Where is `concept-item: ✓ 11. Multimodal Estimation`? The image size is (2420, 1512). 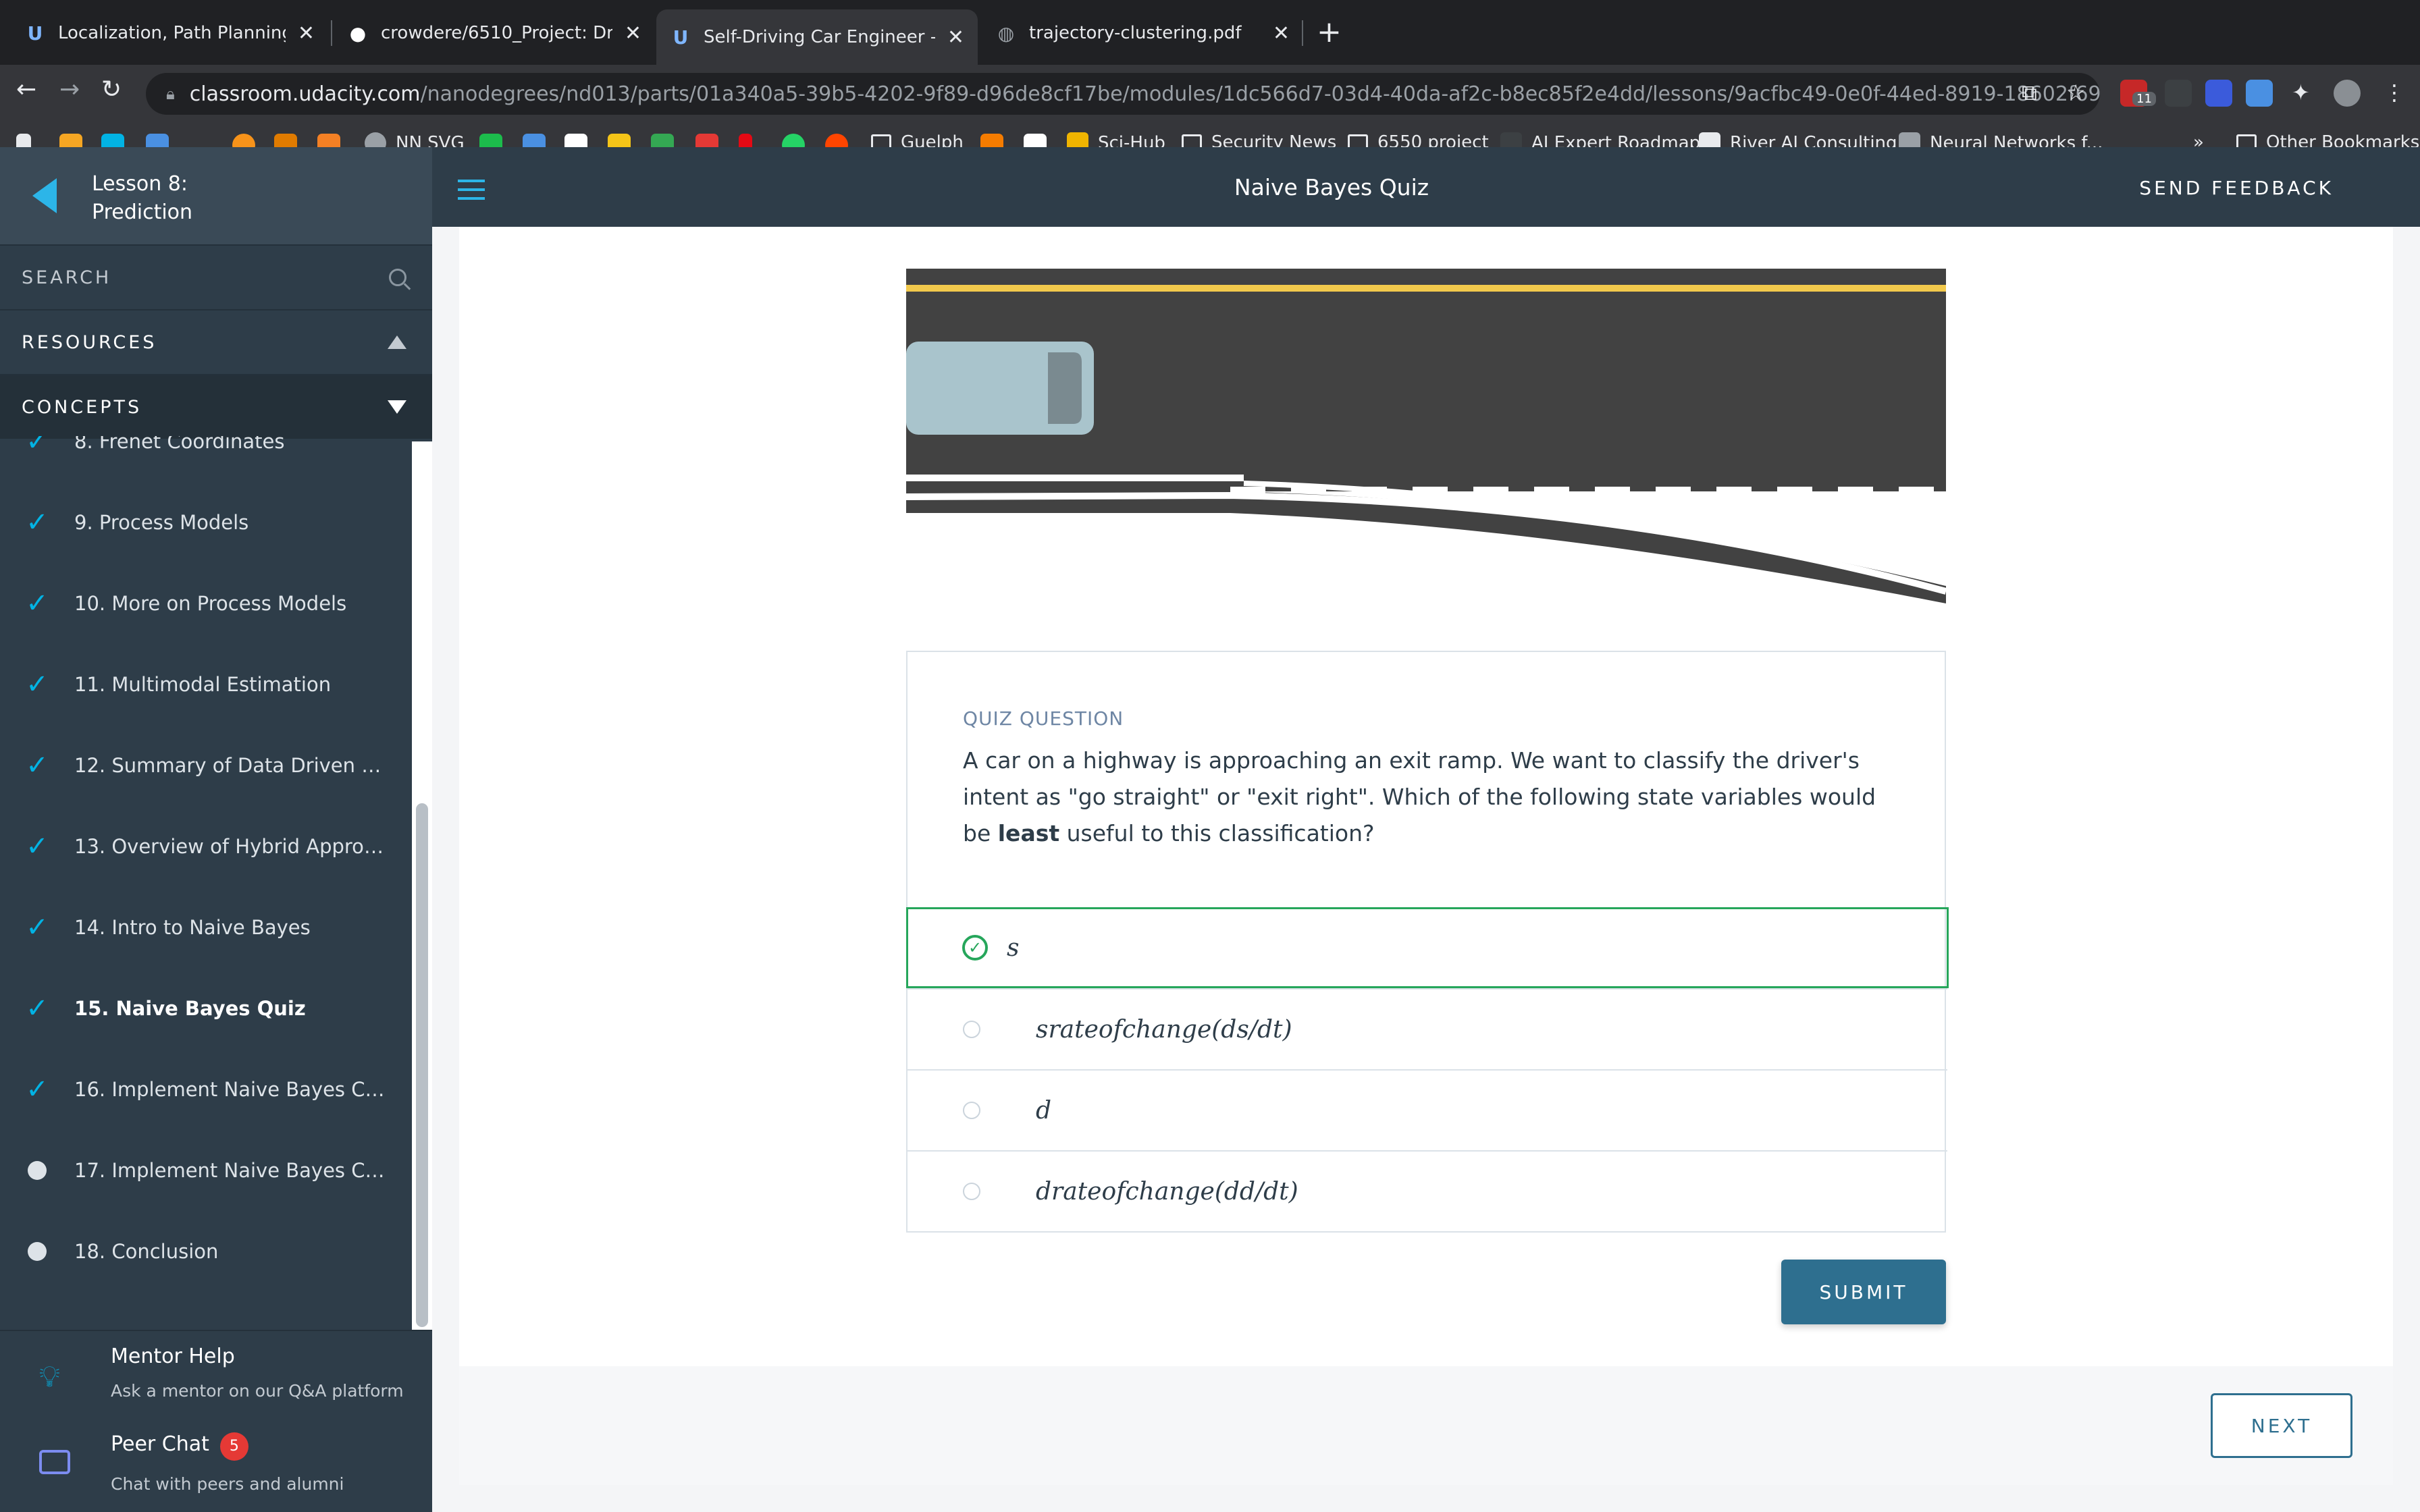
concept-item: ✓ 11. Multimodal Estimation is located at coordinates (206, 684).